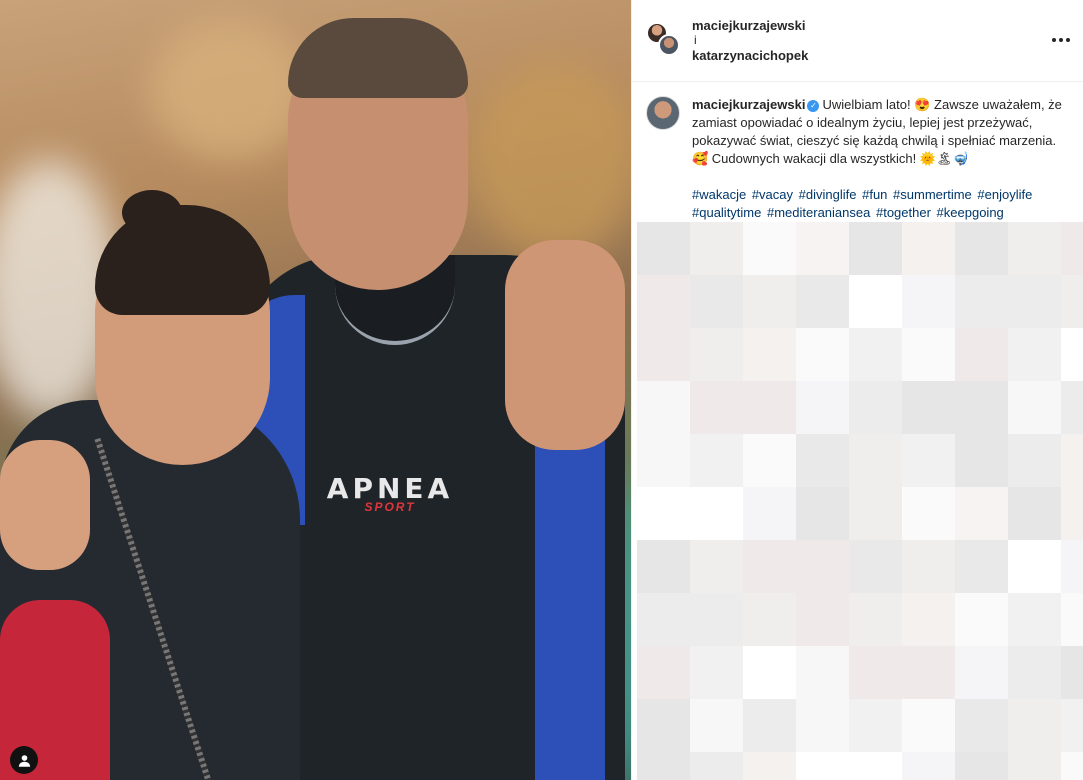 This screenshot has width=1083, height=780. What do you see at coordinates (726, 212) in the screenshot?
I see `hashtag-link: #qualitytime` at bounding box center [726, 212].